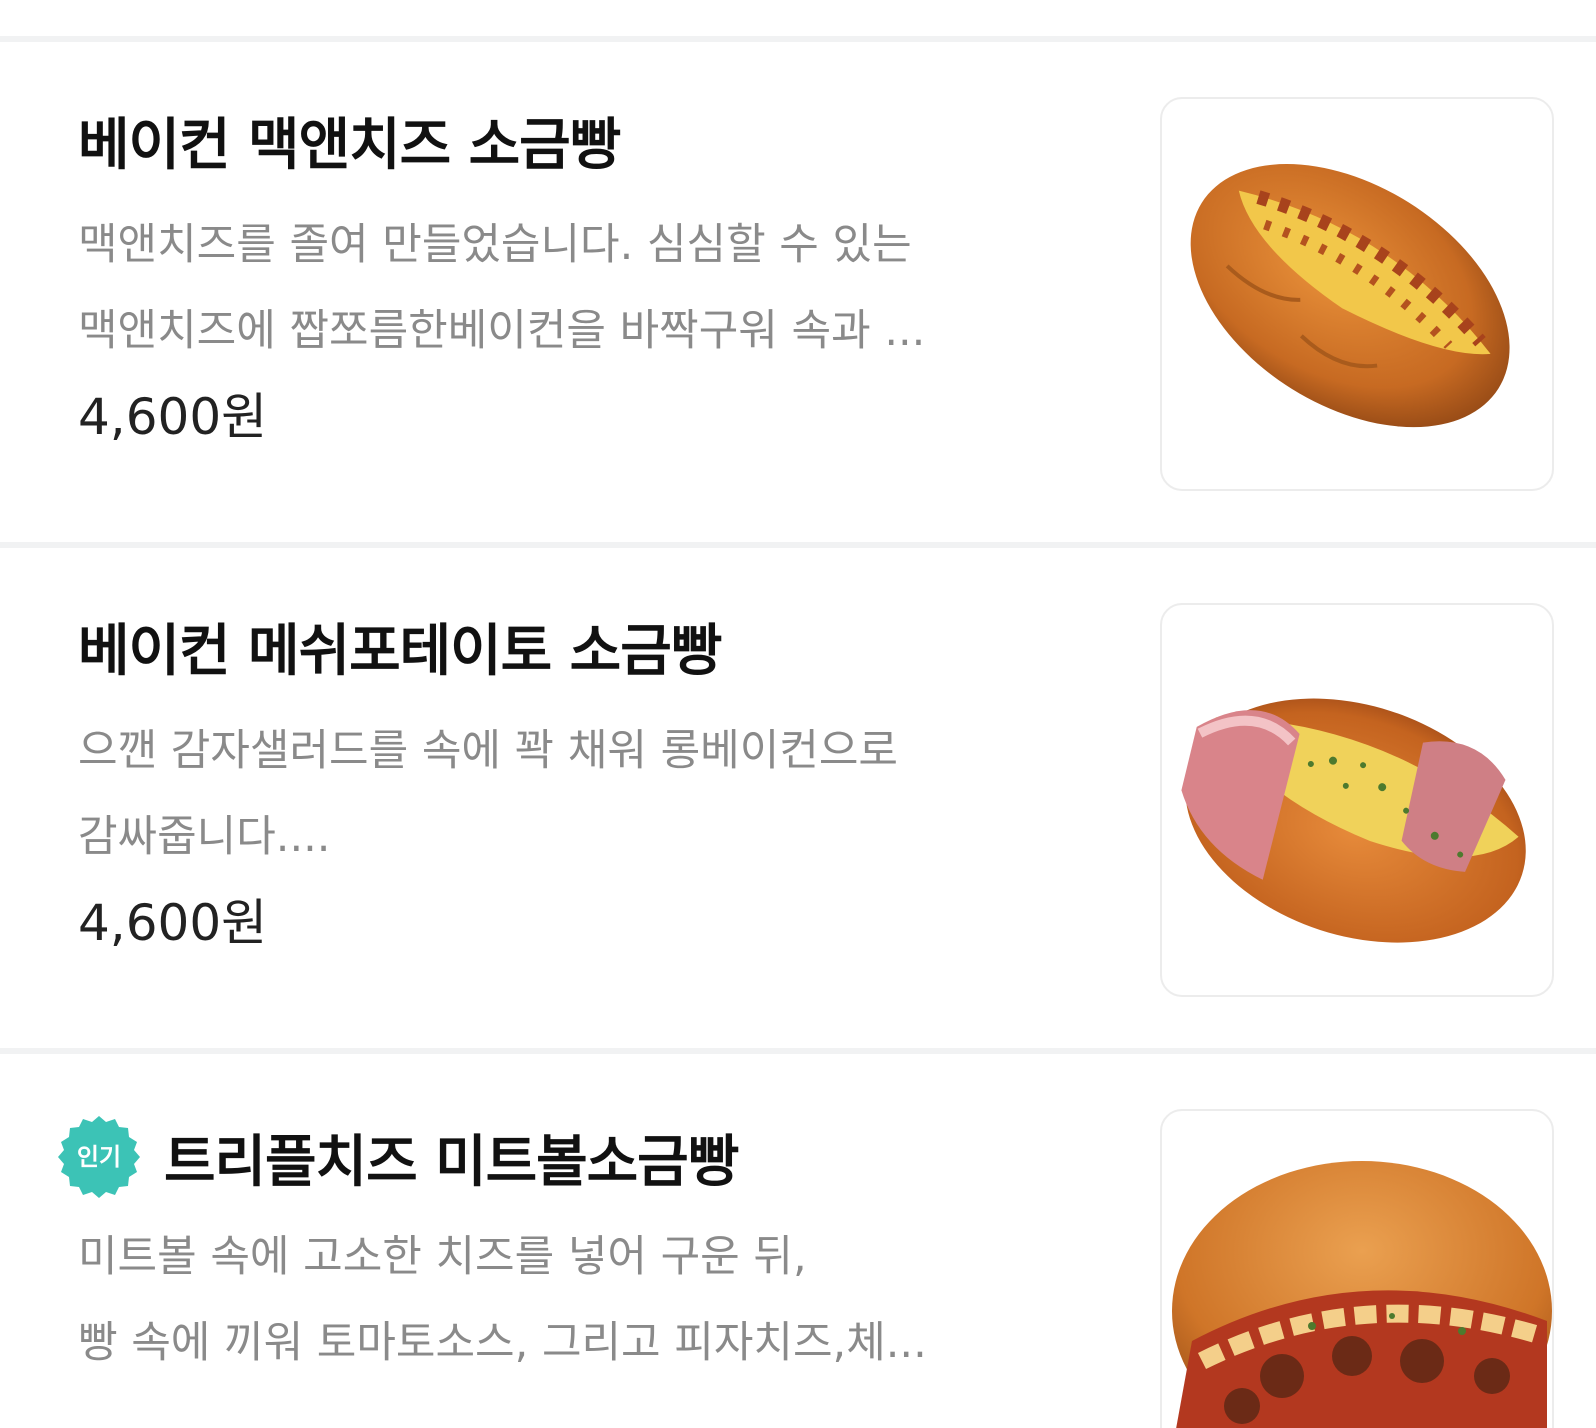 Image resolution: width=1596 pixels, height=1428 pixels. I want to click on menu-item-title-row: 베이컨 맥앤치즈 소금빵, so click(349, 140).